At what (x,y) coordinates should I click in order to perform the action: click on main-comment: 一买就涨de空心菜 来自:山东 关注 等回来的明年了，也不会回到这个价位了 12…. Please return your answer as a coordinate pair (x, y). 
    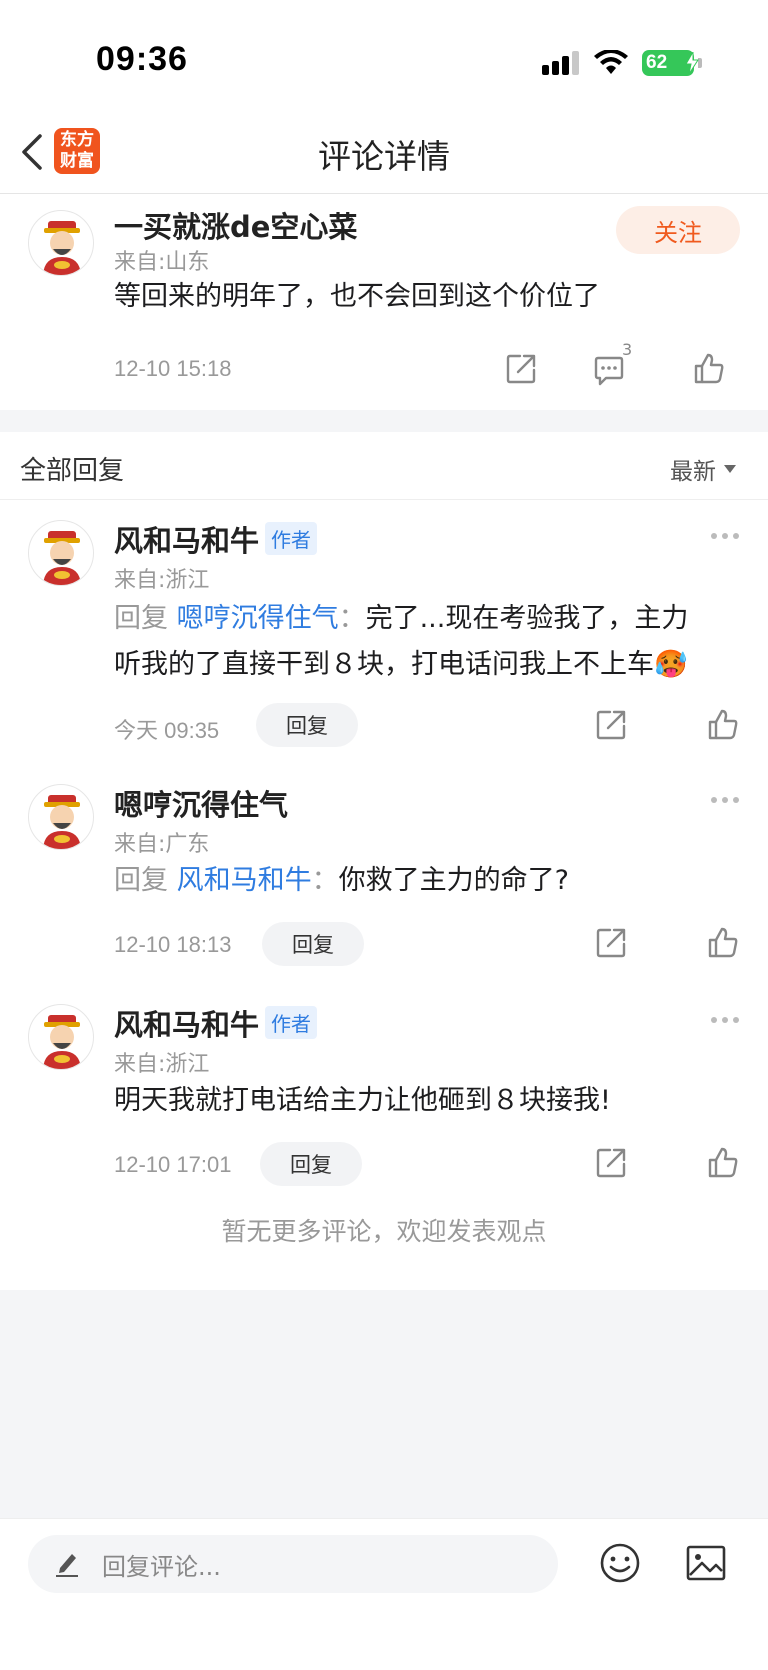
    Looking at the image, I should click on (384, 302).